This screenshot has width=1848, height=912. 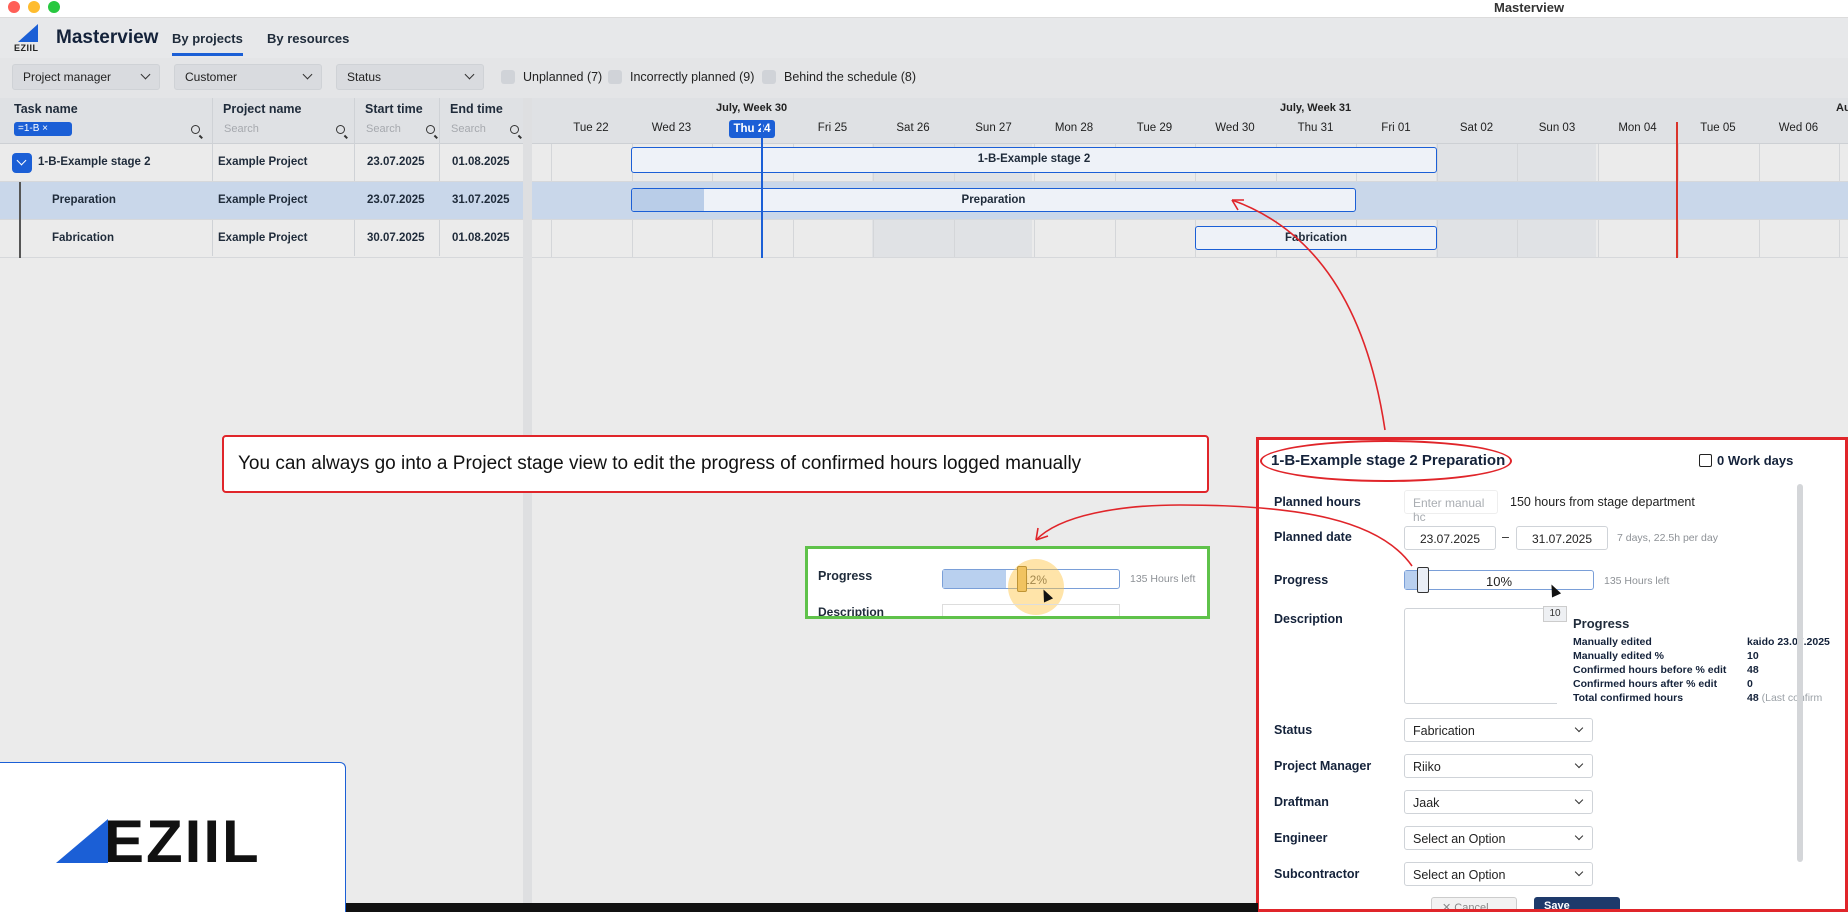 I want to click on brand-wordmark: EZIIL, so click(x=182, y=841).